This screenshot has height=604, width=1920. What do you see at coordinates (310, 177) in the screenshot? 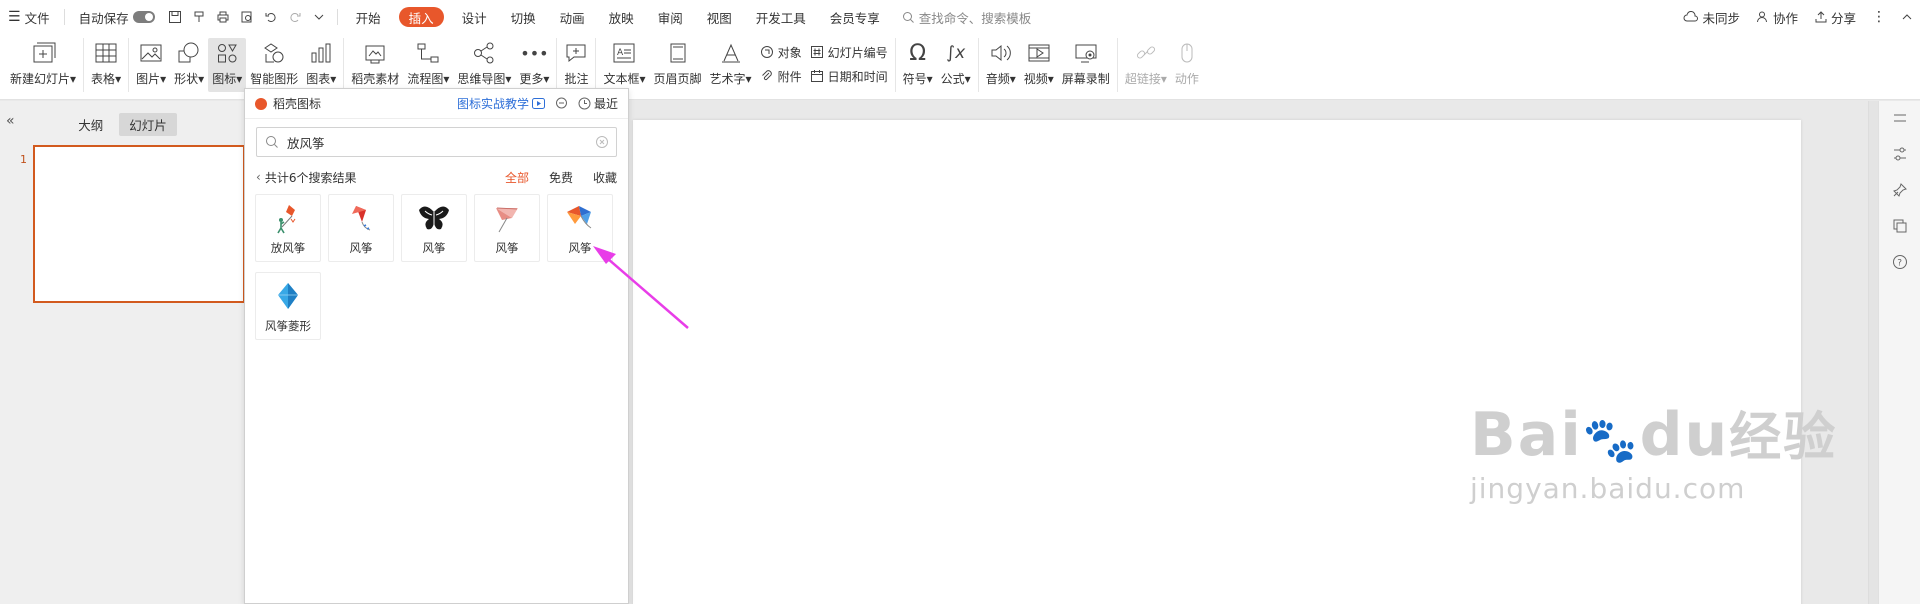
I see `result-count: 共计6个搜索结果` at bounding box center [310, 177].